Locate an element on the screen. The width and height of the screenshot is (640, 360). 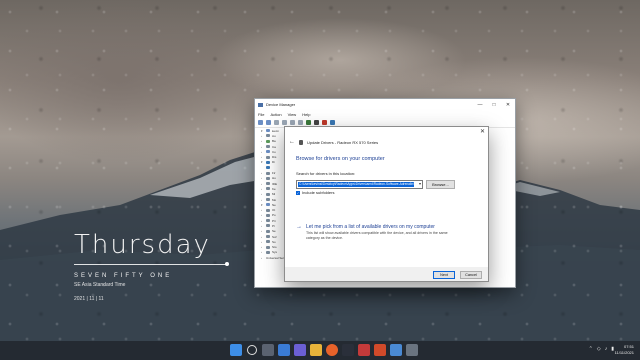
office-icon is located at coordinates (380, 350).